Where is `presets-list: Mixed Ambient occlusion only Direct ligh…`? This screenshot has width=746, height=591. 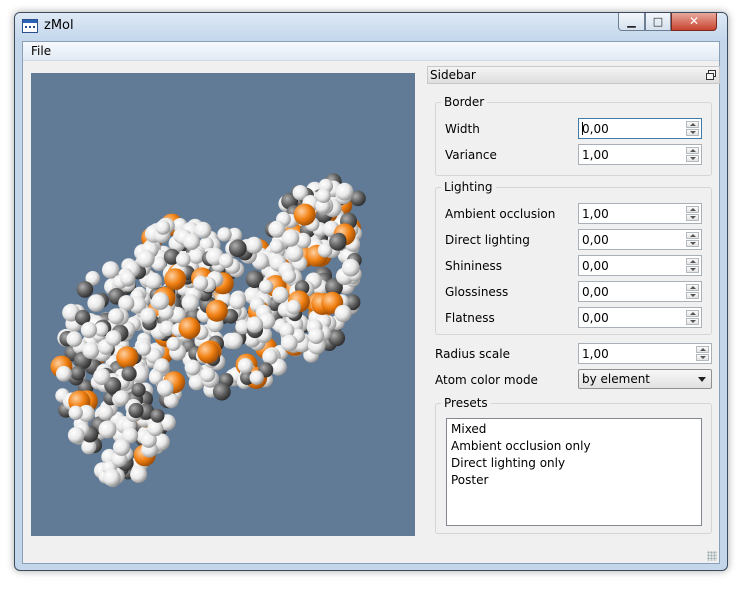 presets-list: Mixed Ambient occlusion only Direct ligh… is located at coordinates (574, 472).